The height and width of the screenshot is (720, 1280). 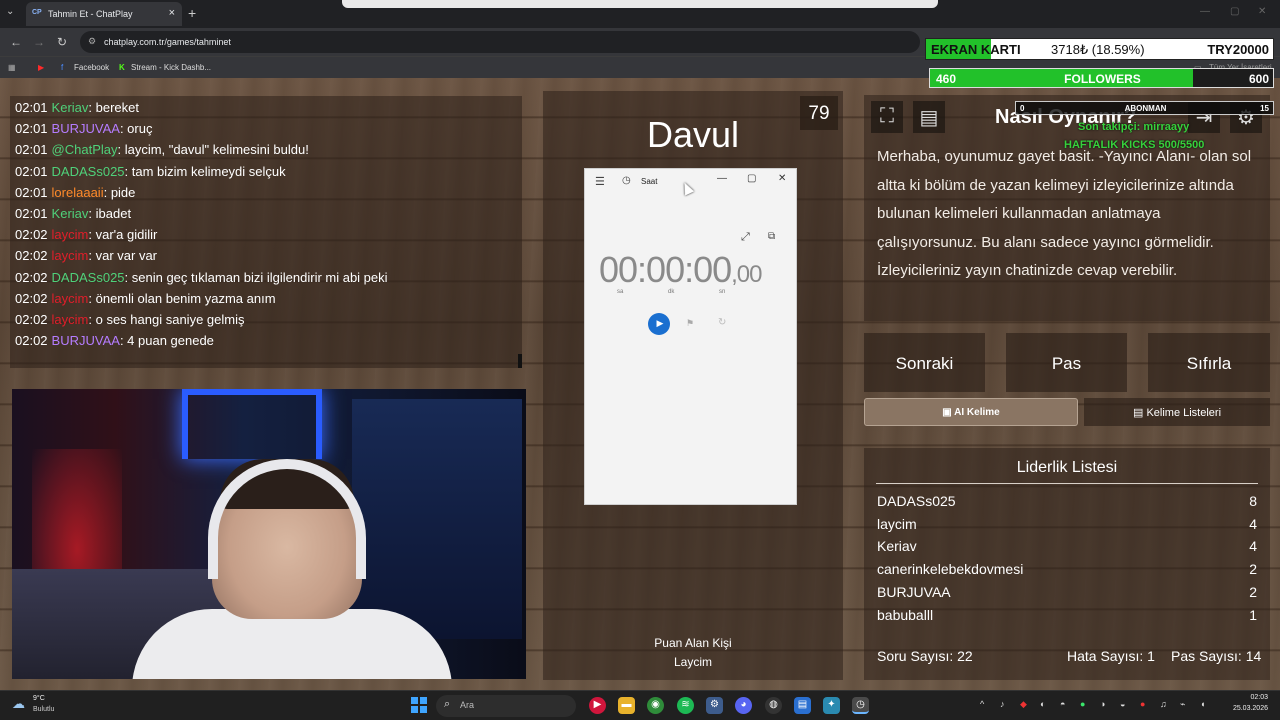 What do you see at coordinates (929, 117) in the screenshot?
I see `notes-icon: ▤` at bounding box center [929, 117].